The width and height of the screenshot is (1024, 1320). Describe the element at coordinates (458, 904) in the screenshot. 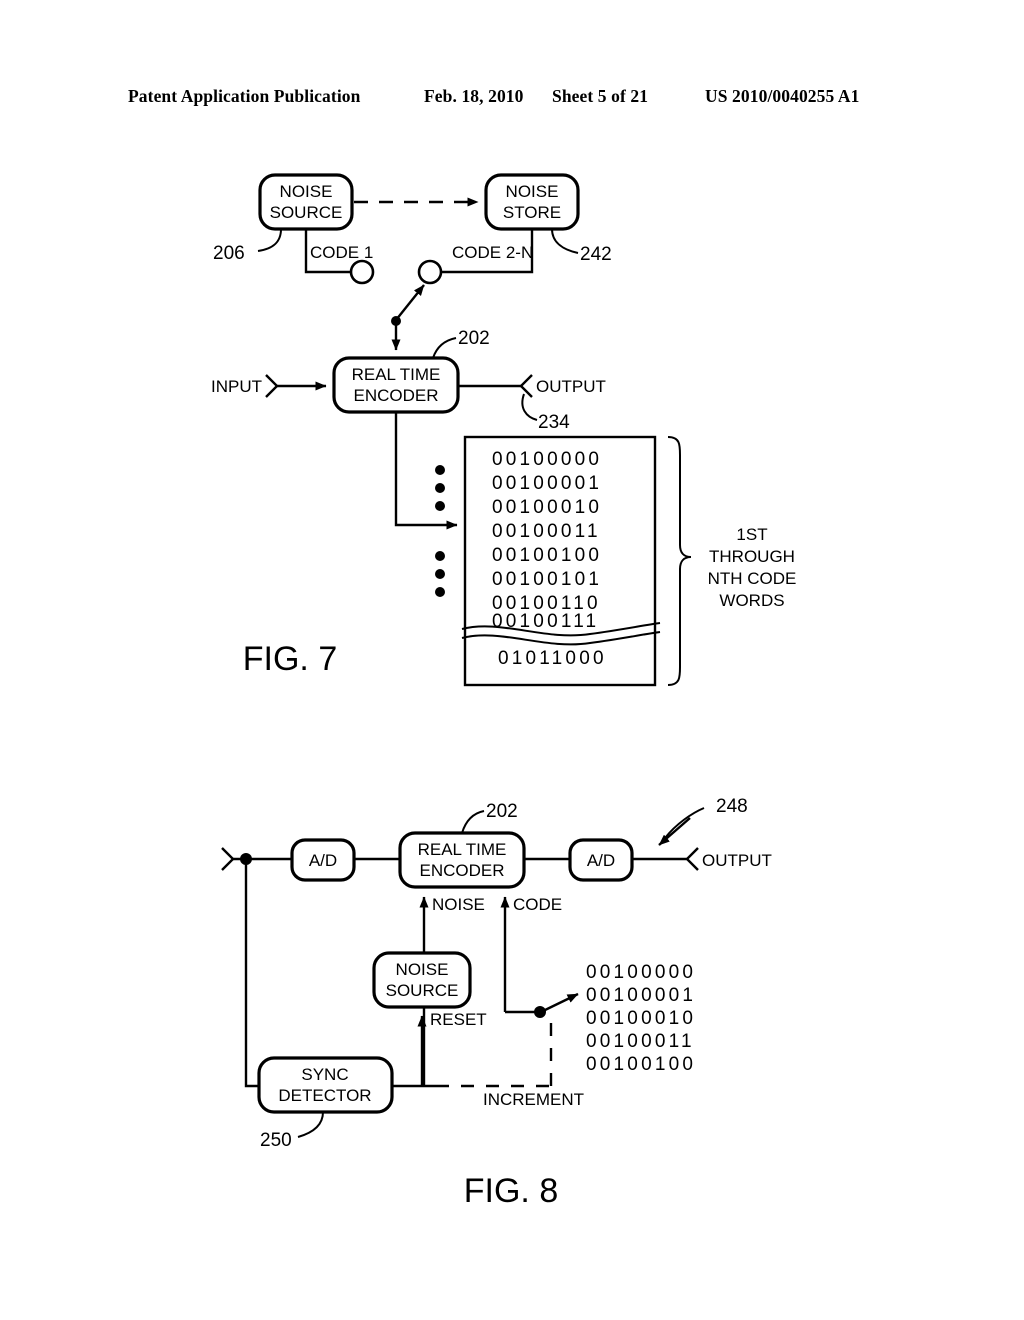

I see `fig8-noise-label: NOISE` at that location.